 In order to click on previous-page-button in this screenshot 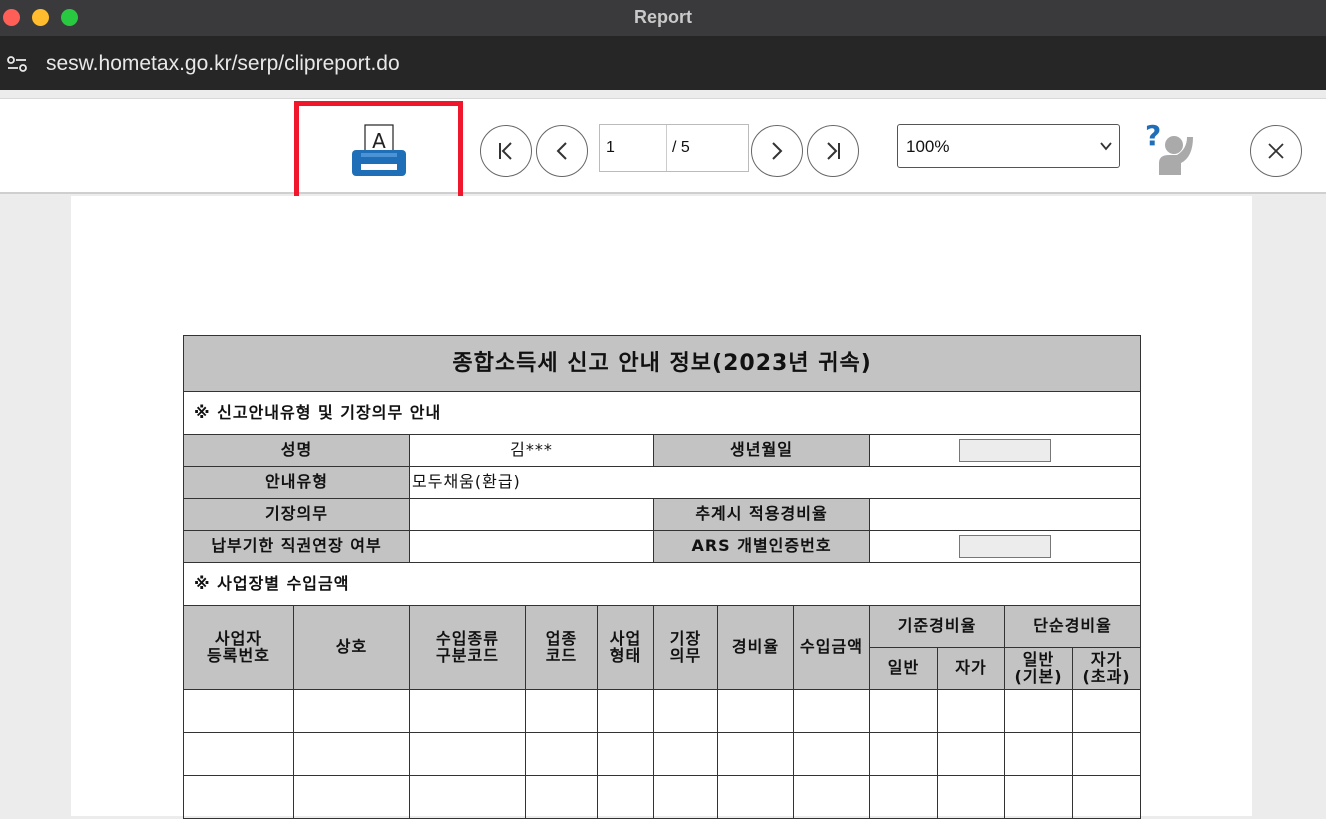, I will do `click(562, 151)`.